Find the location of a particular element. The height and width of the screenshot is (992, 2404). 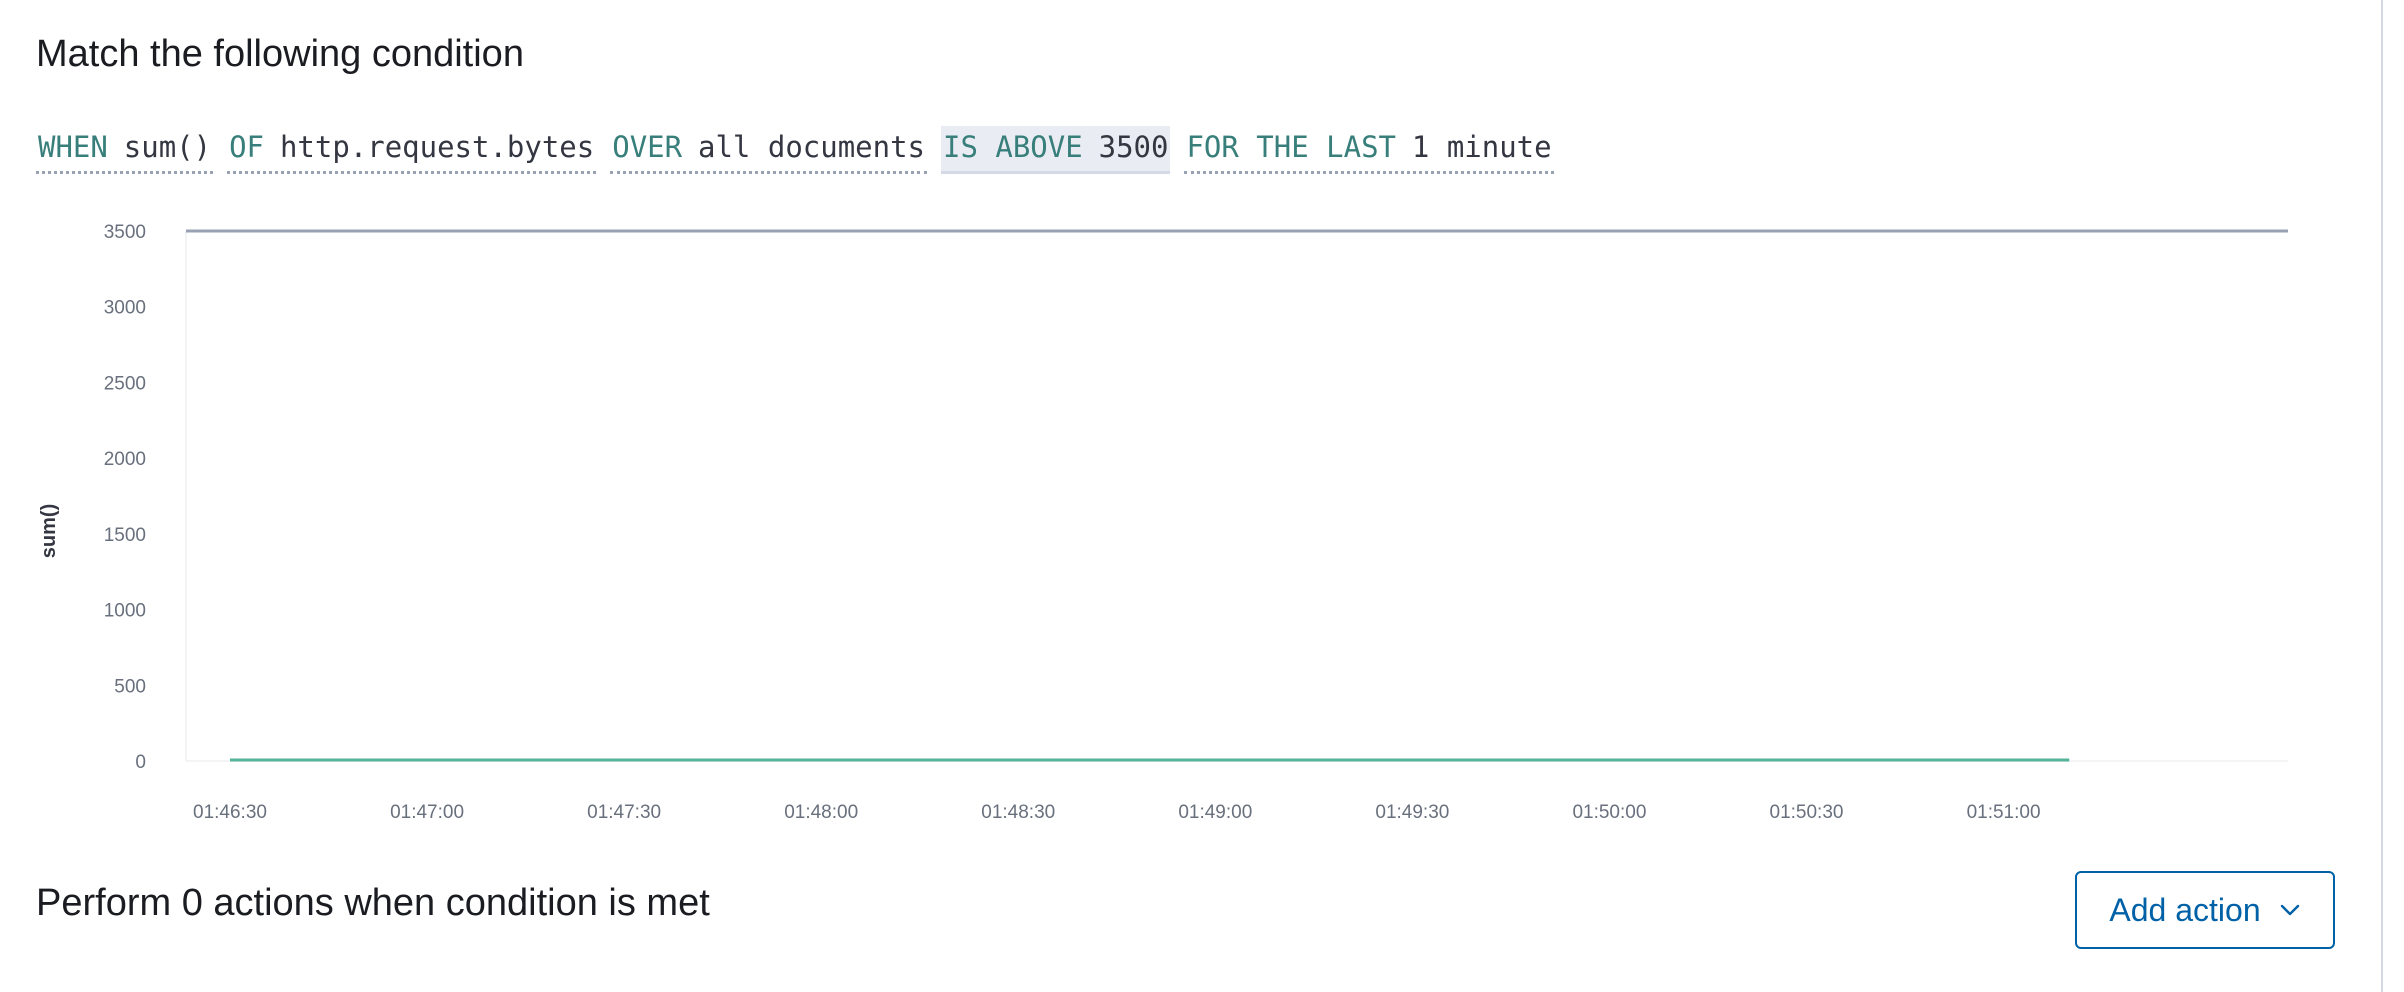

y-tick-label: 3500 is located at coordinates (125, 232).